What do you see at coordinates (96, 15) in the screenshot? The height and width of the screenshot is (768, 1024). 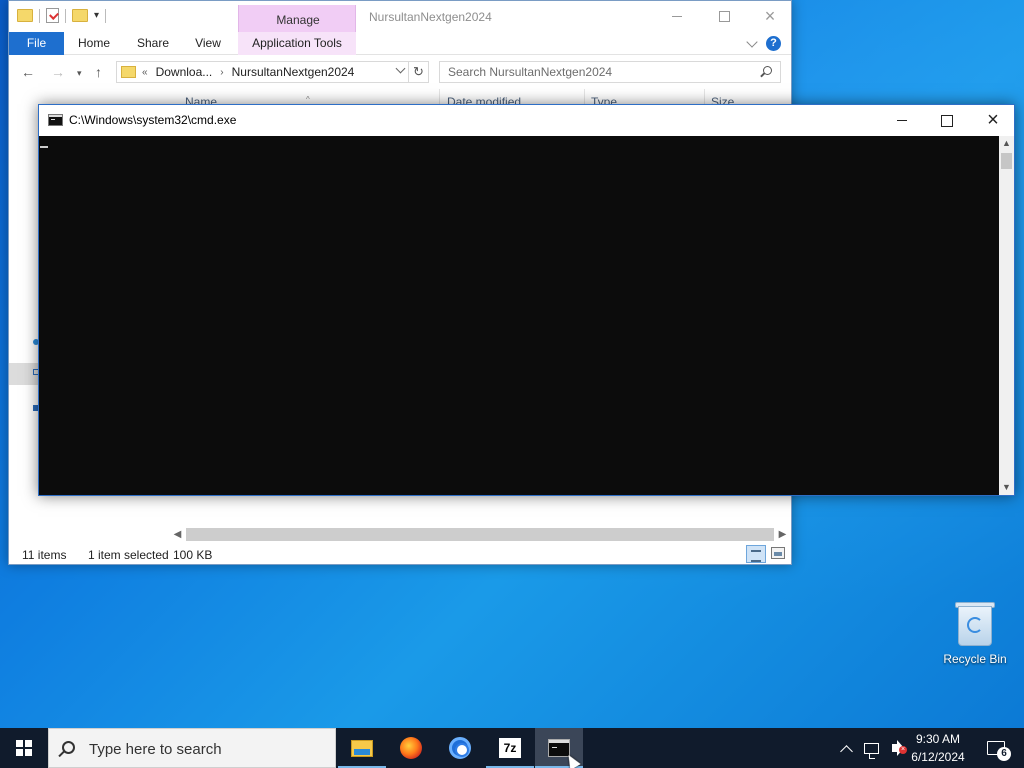 I see `customize-toolbar-dropdown-icon: ▾` at bounding box center [96, 15].